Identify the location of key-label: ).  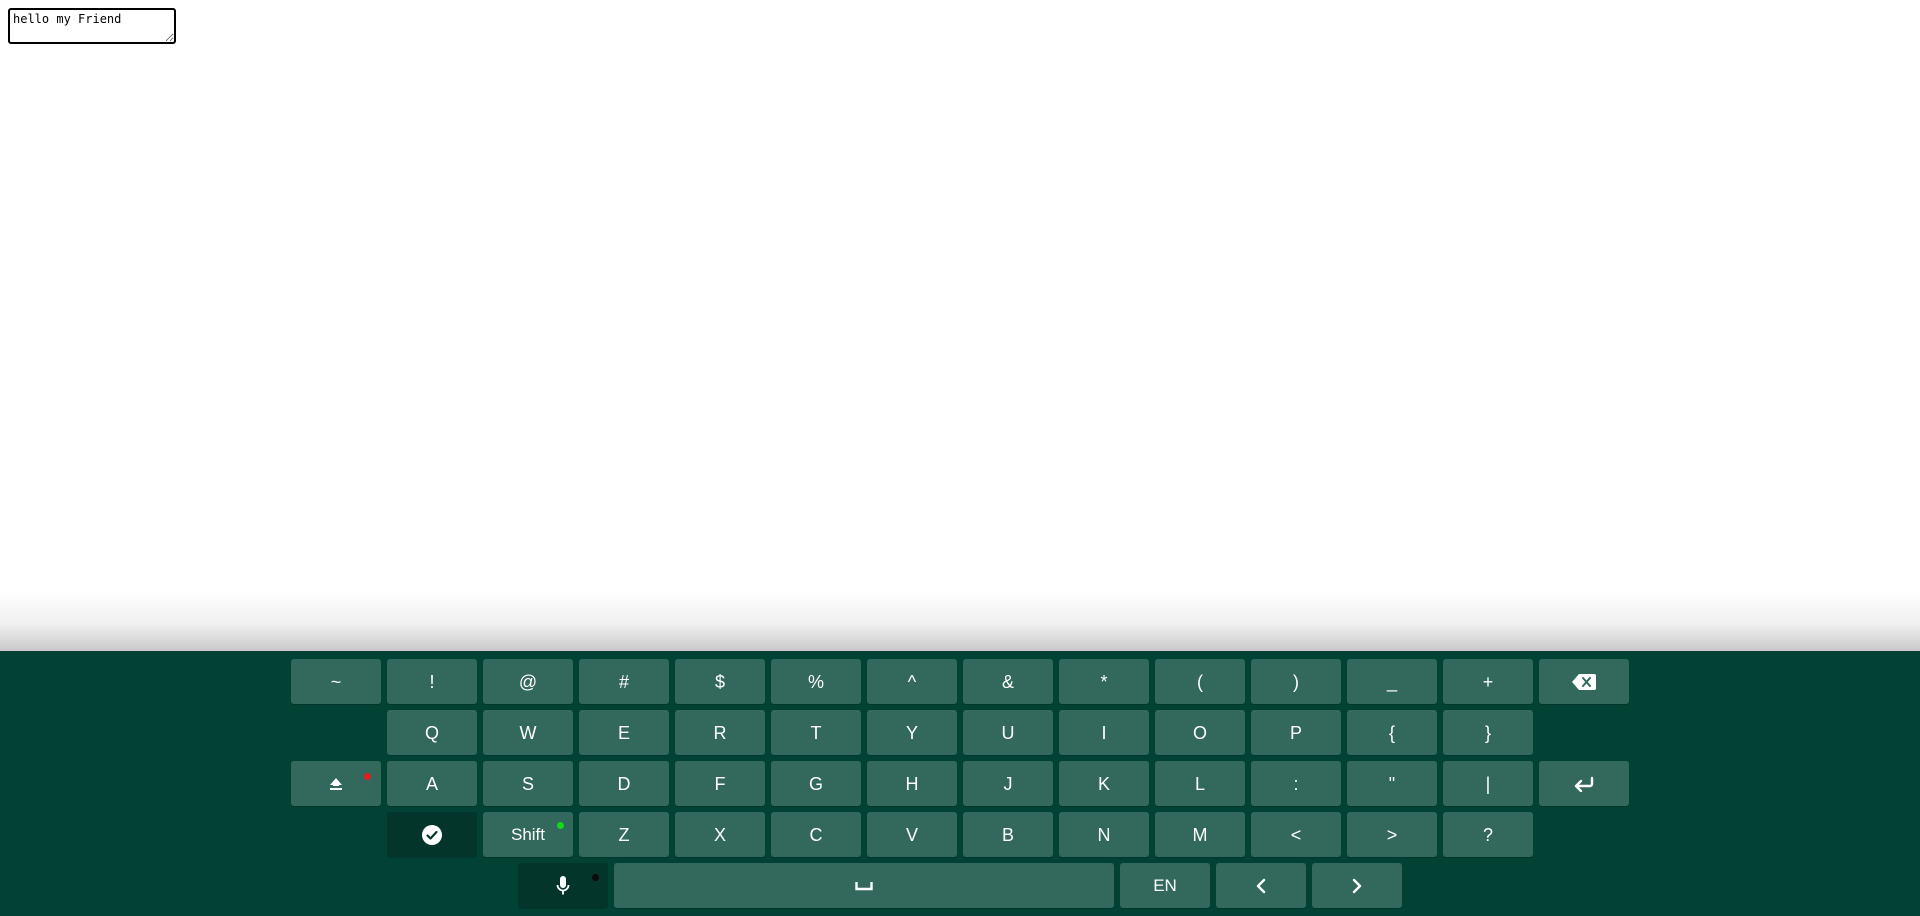
(1296, 681).